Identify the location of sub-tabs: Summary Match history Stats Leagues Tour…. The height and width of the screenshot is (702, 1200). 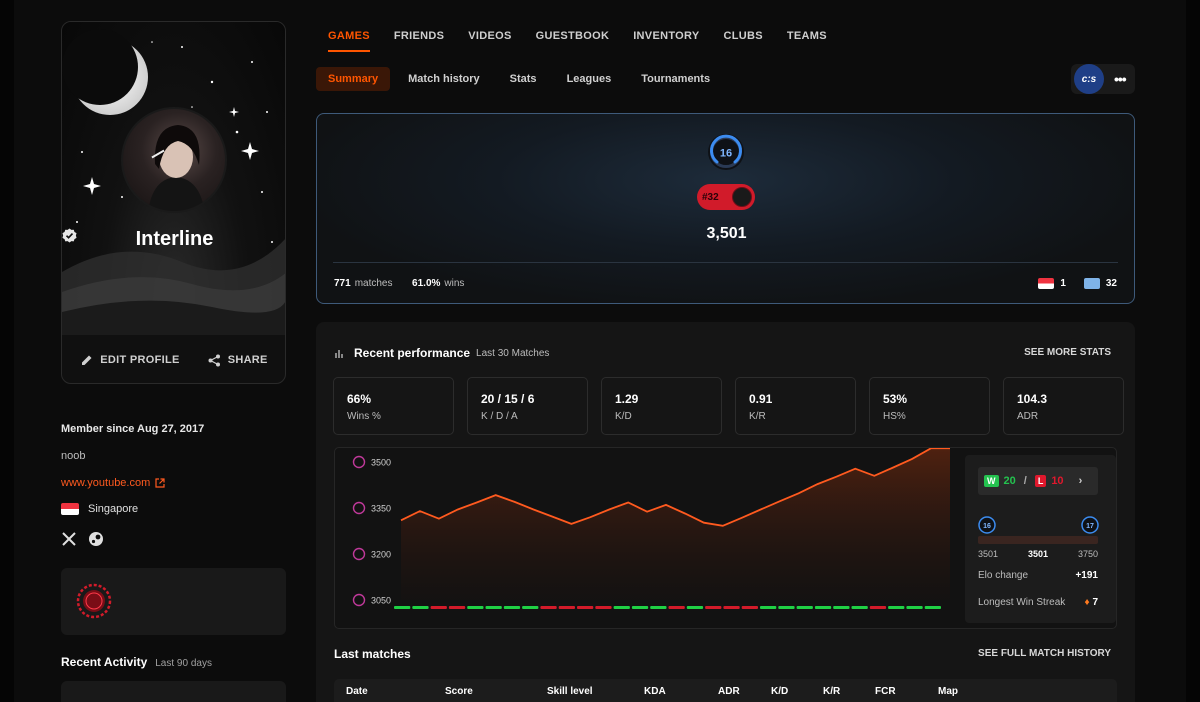
(519, 79).